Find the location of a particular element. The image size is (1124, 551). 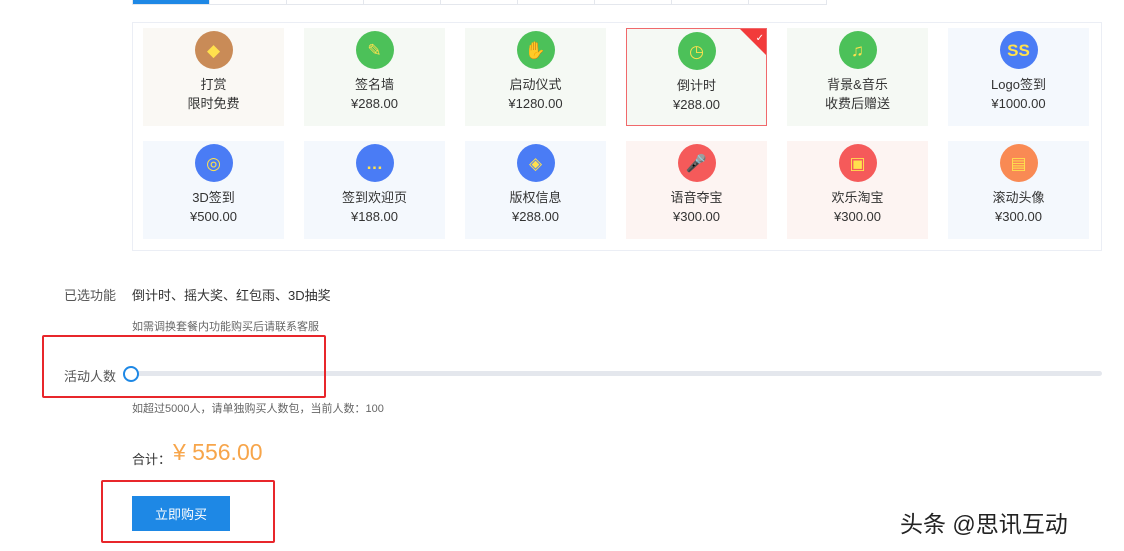

feature-name: 启动仪式 is located at coordinates (535, 84).